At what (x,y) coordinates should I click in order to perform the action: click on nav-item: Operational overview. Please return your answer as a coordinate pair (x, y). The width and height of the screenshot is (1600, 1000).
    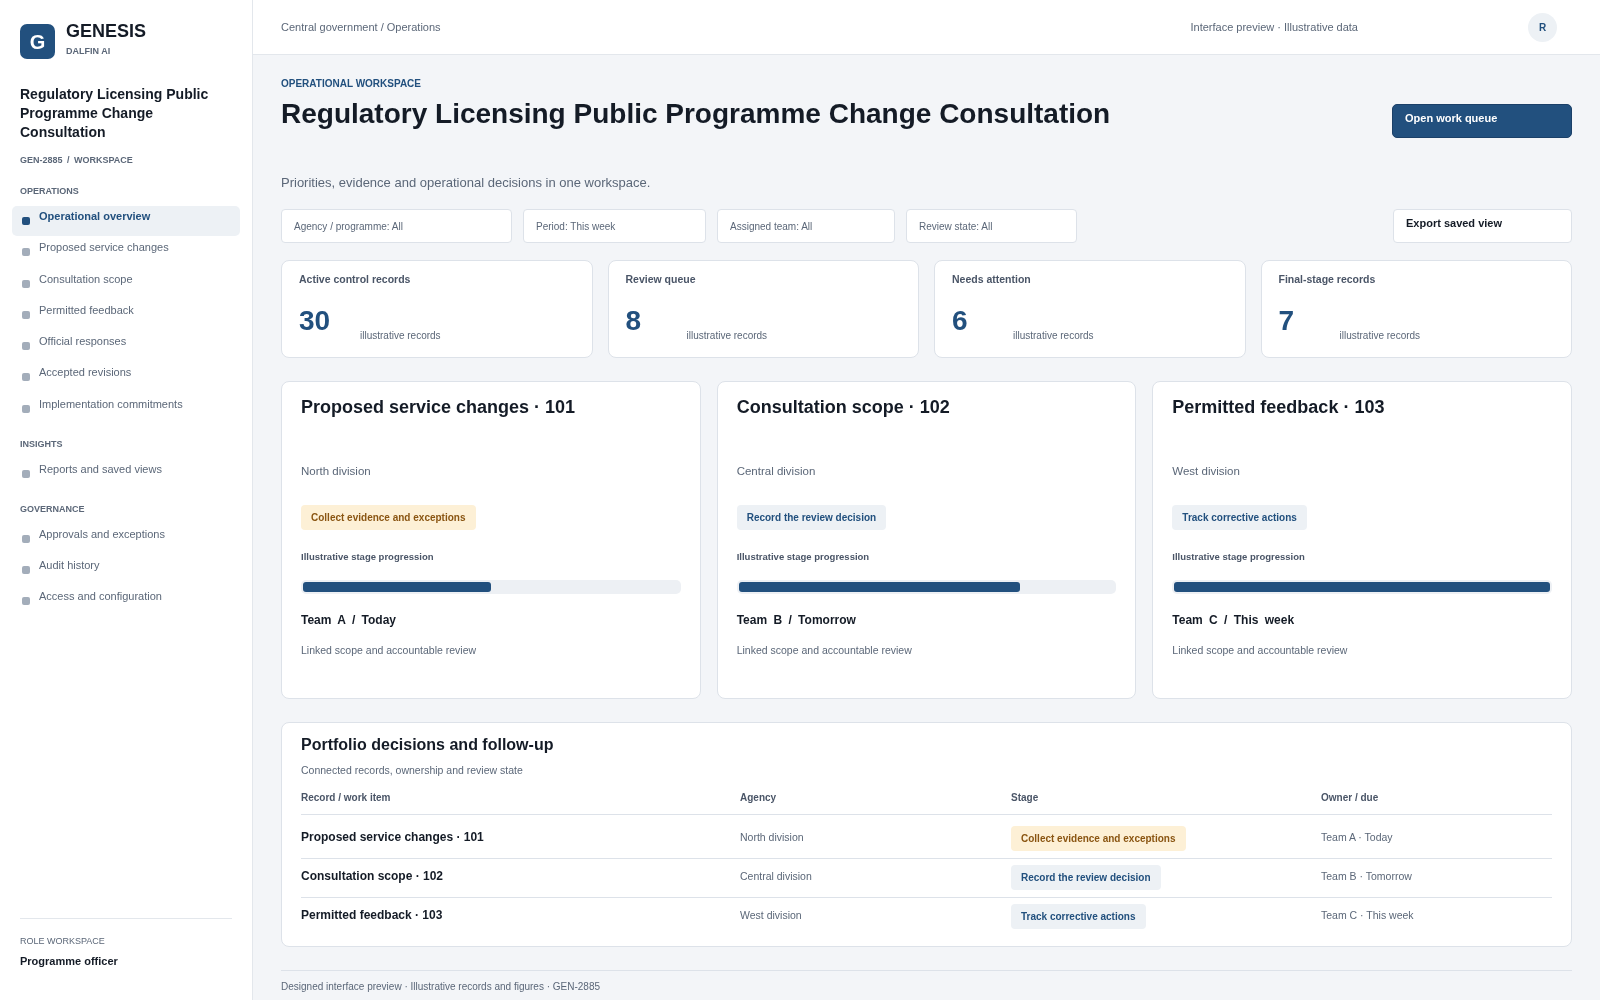
    Looking at the image, I should click on (126, 221).